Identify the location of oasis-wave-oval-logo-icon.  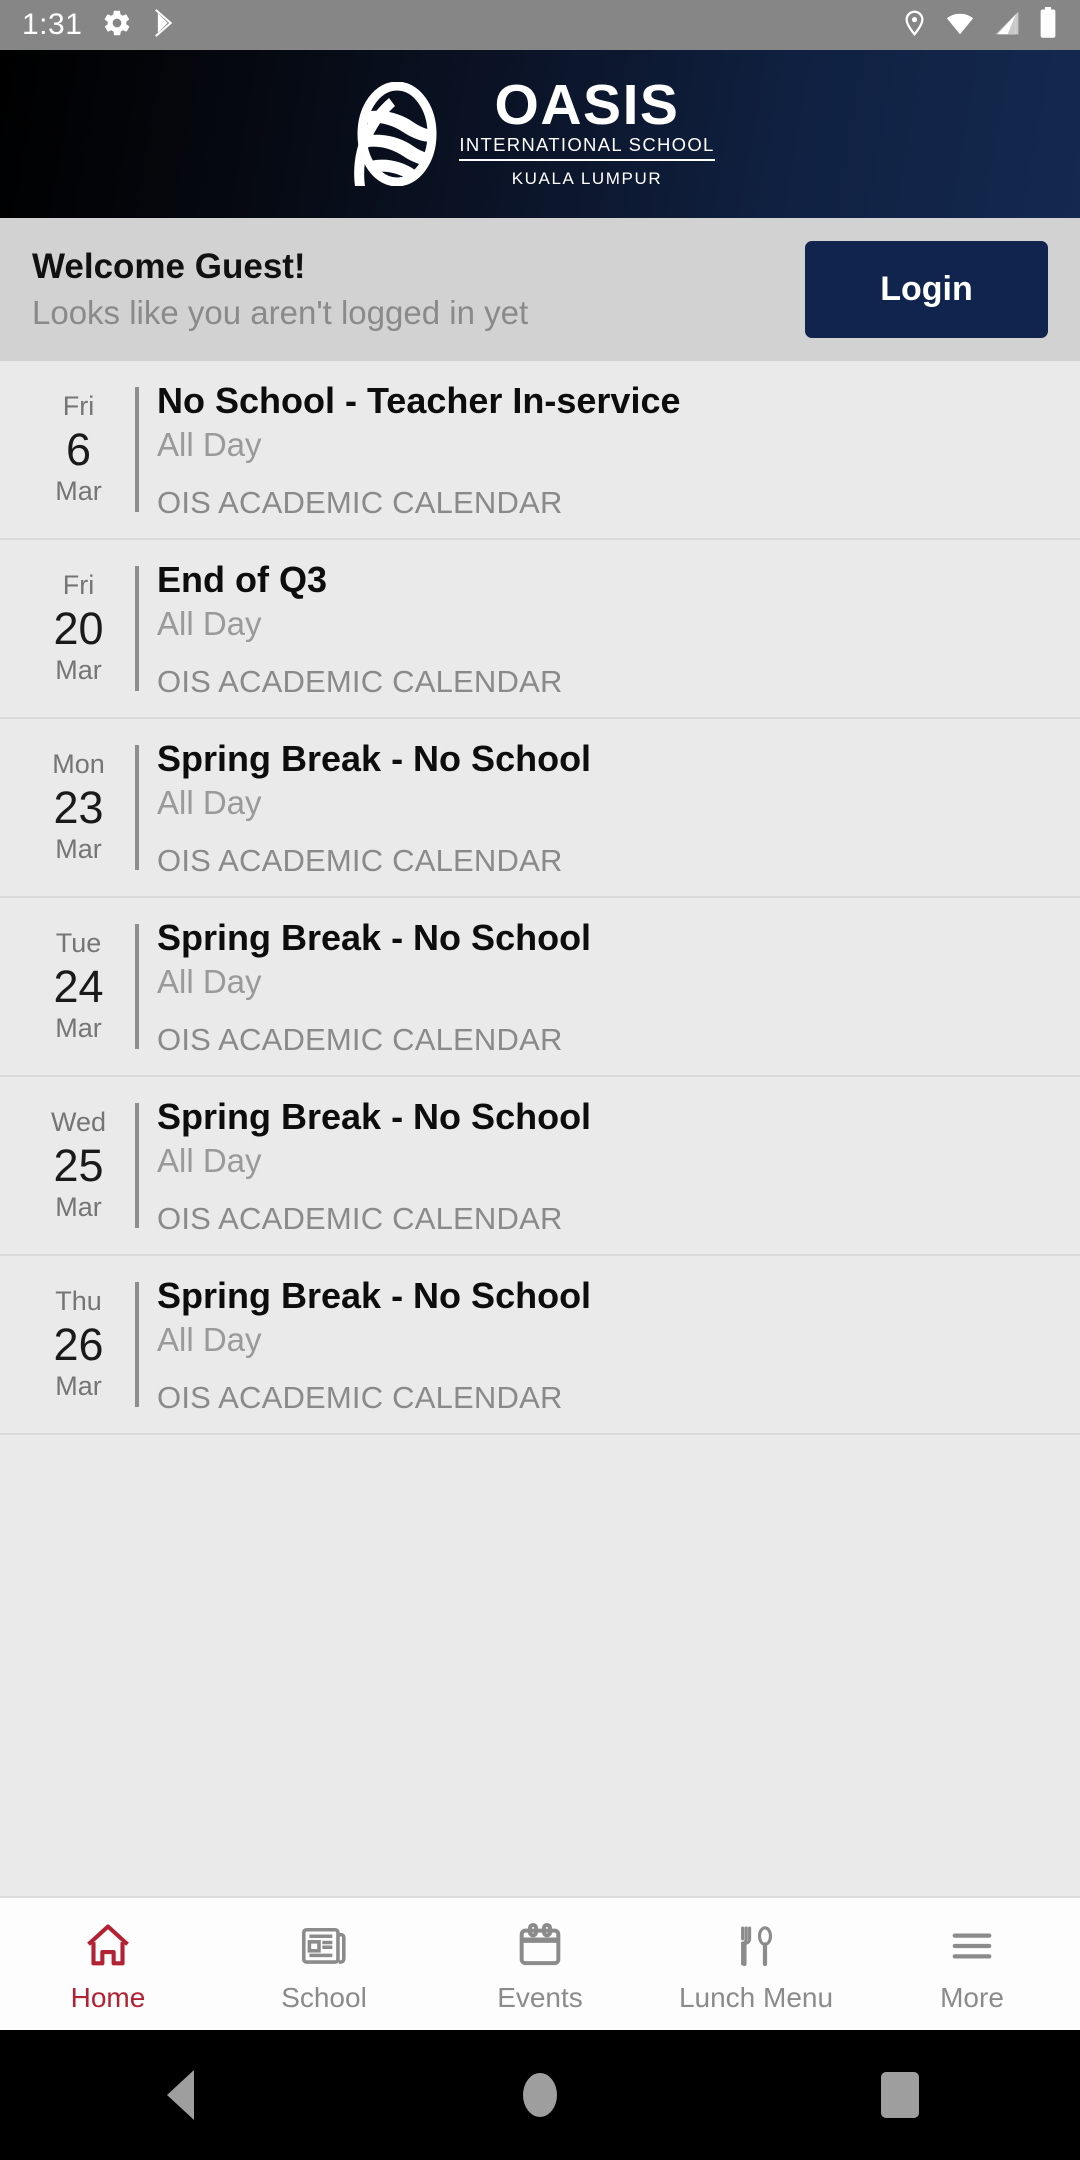
(397, 134).